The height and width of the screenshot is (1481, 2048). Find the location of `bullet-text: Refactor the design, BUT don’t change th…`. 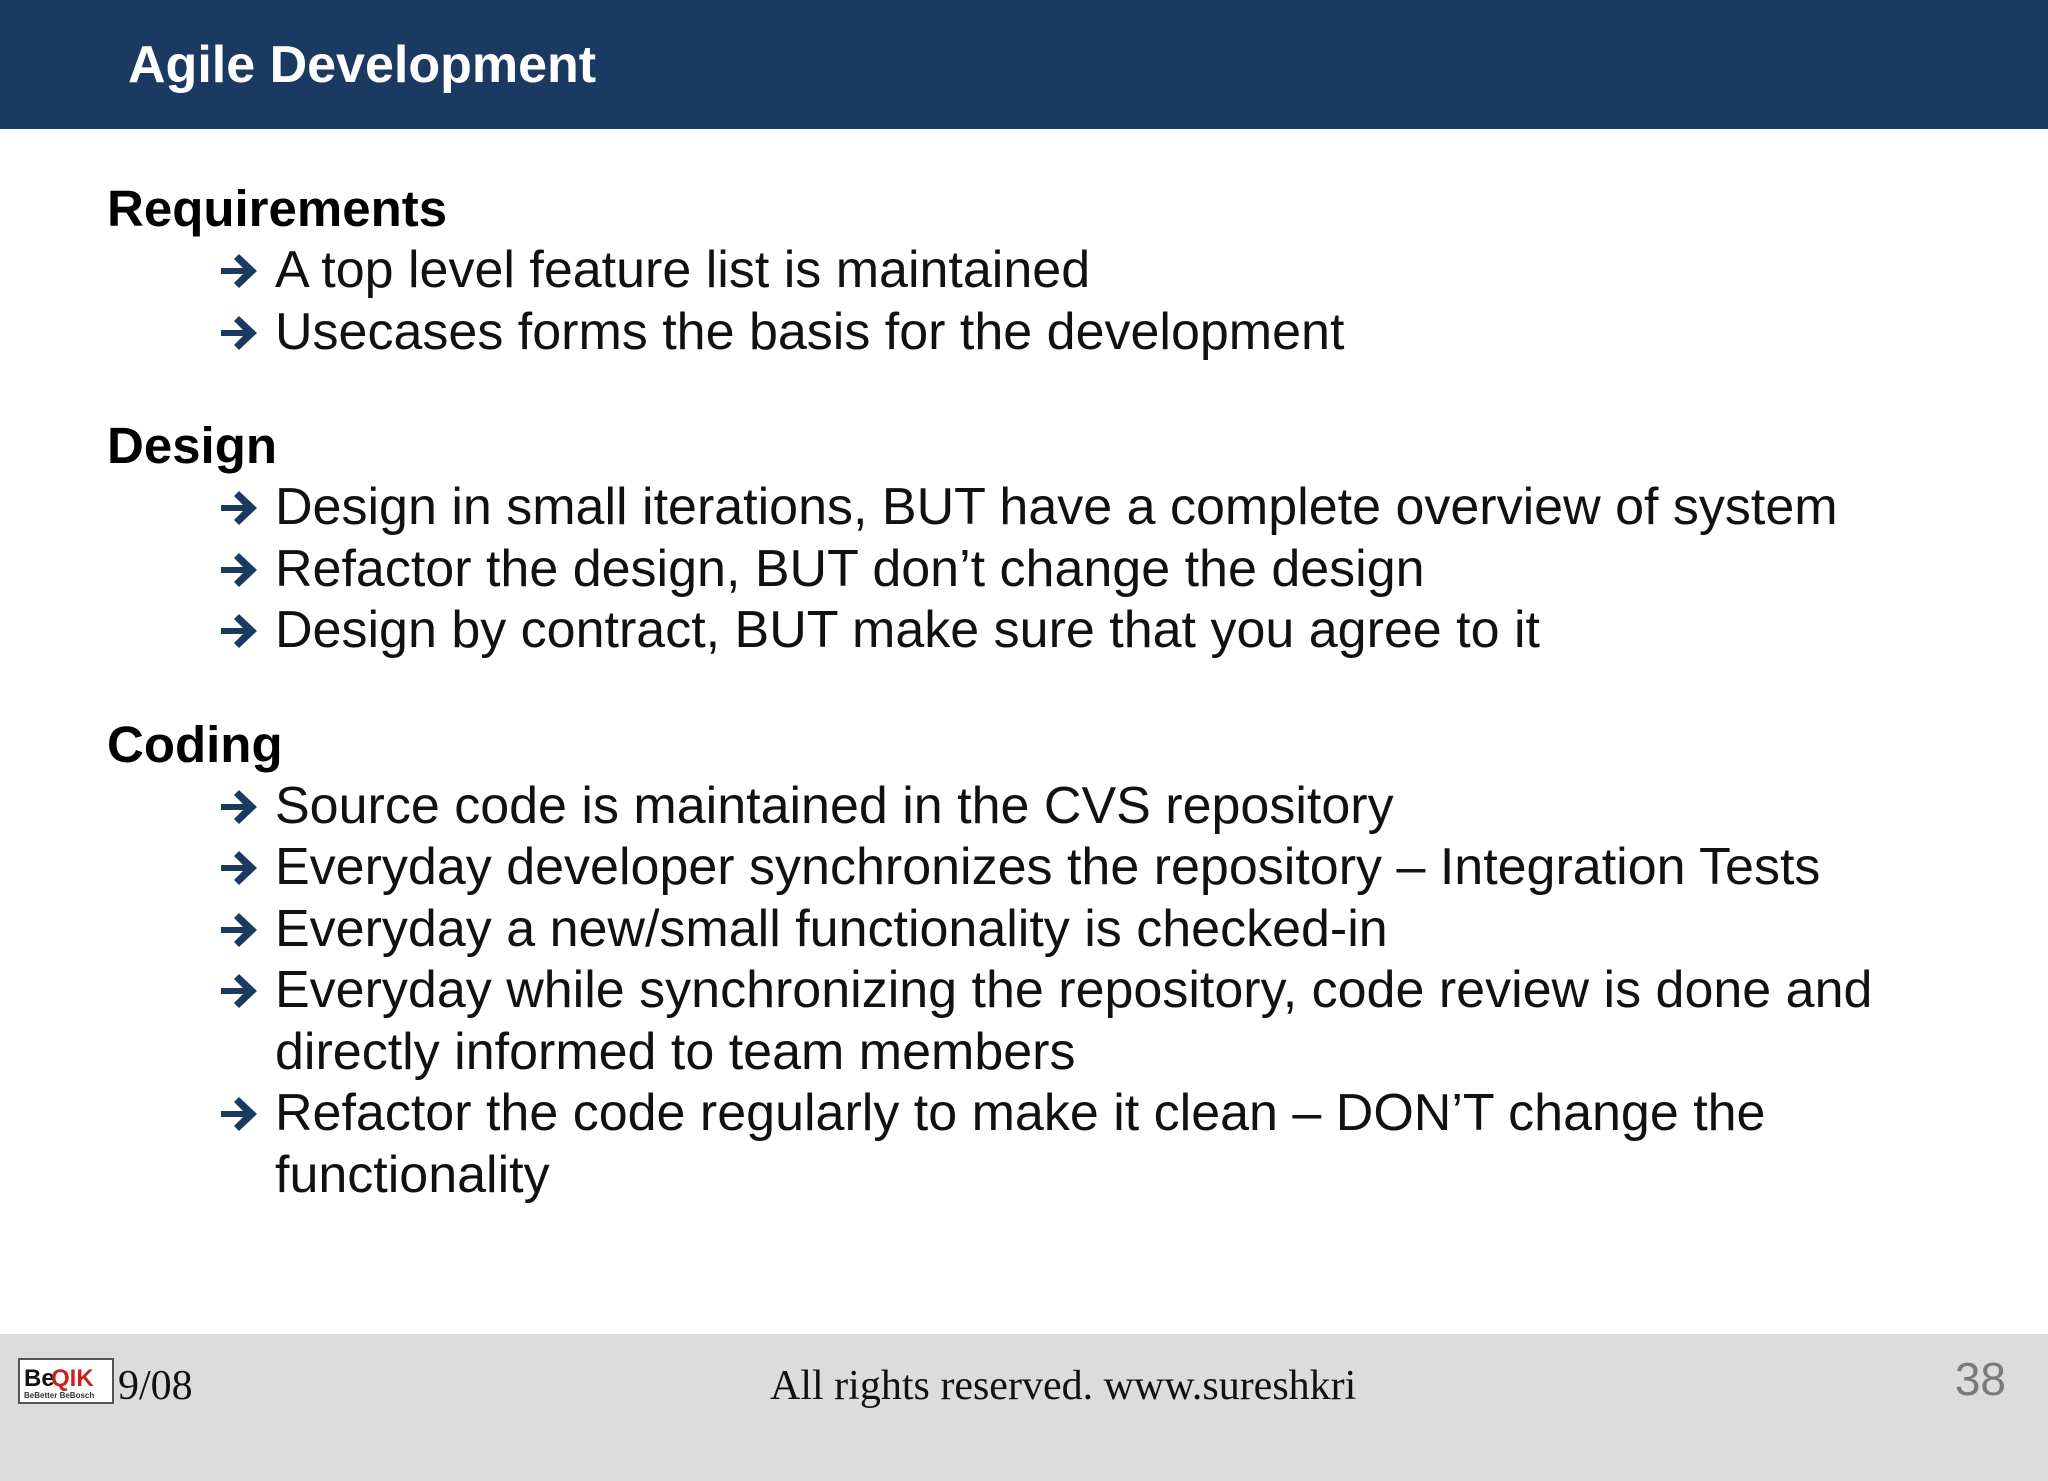

bullet-text: Refactor the design, BUT don’t change th… is located at coordinates (850, 568).